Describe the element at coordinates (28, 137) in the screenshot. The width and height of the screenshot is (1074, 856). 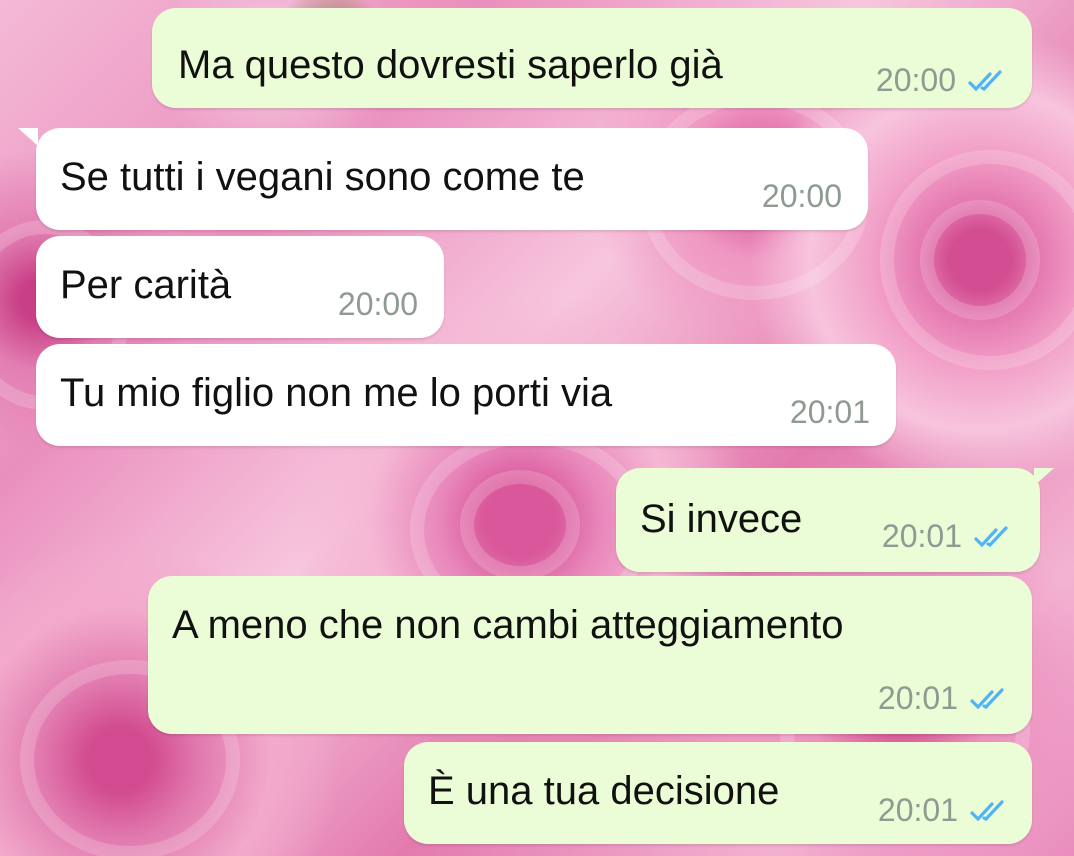
I see `bubble-tail` at that location.